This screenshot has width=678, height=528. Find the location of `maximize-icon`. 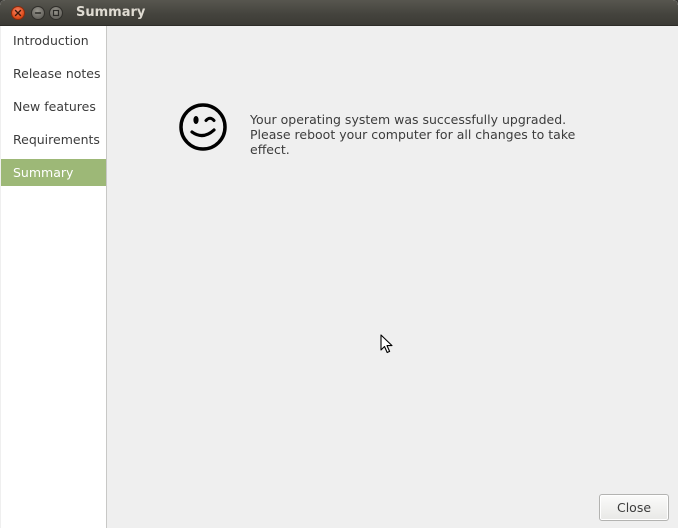

maximize-icon is located at coordinates (56, 13).